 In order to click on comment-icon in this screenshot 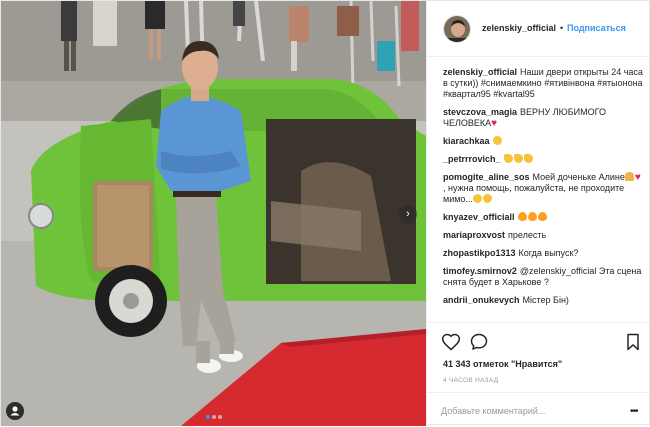, I will do `click(479, 342)`.